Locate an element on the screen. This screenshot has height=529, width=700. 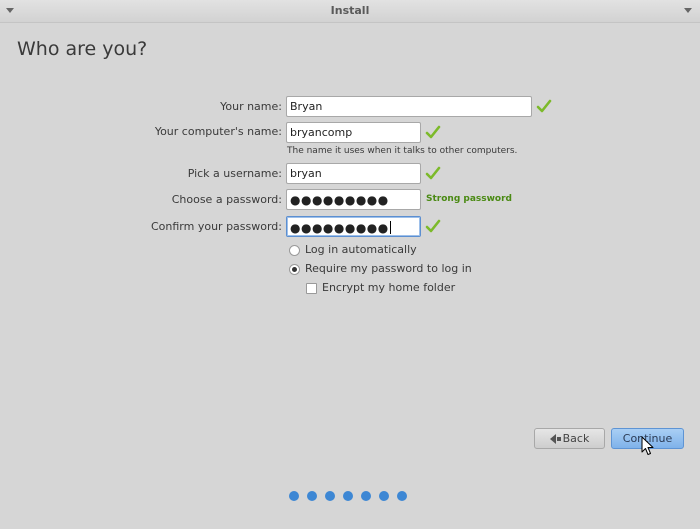
title-bar: Install is located at coordinates (350, 11).